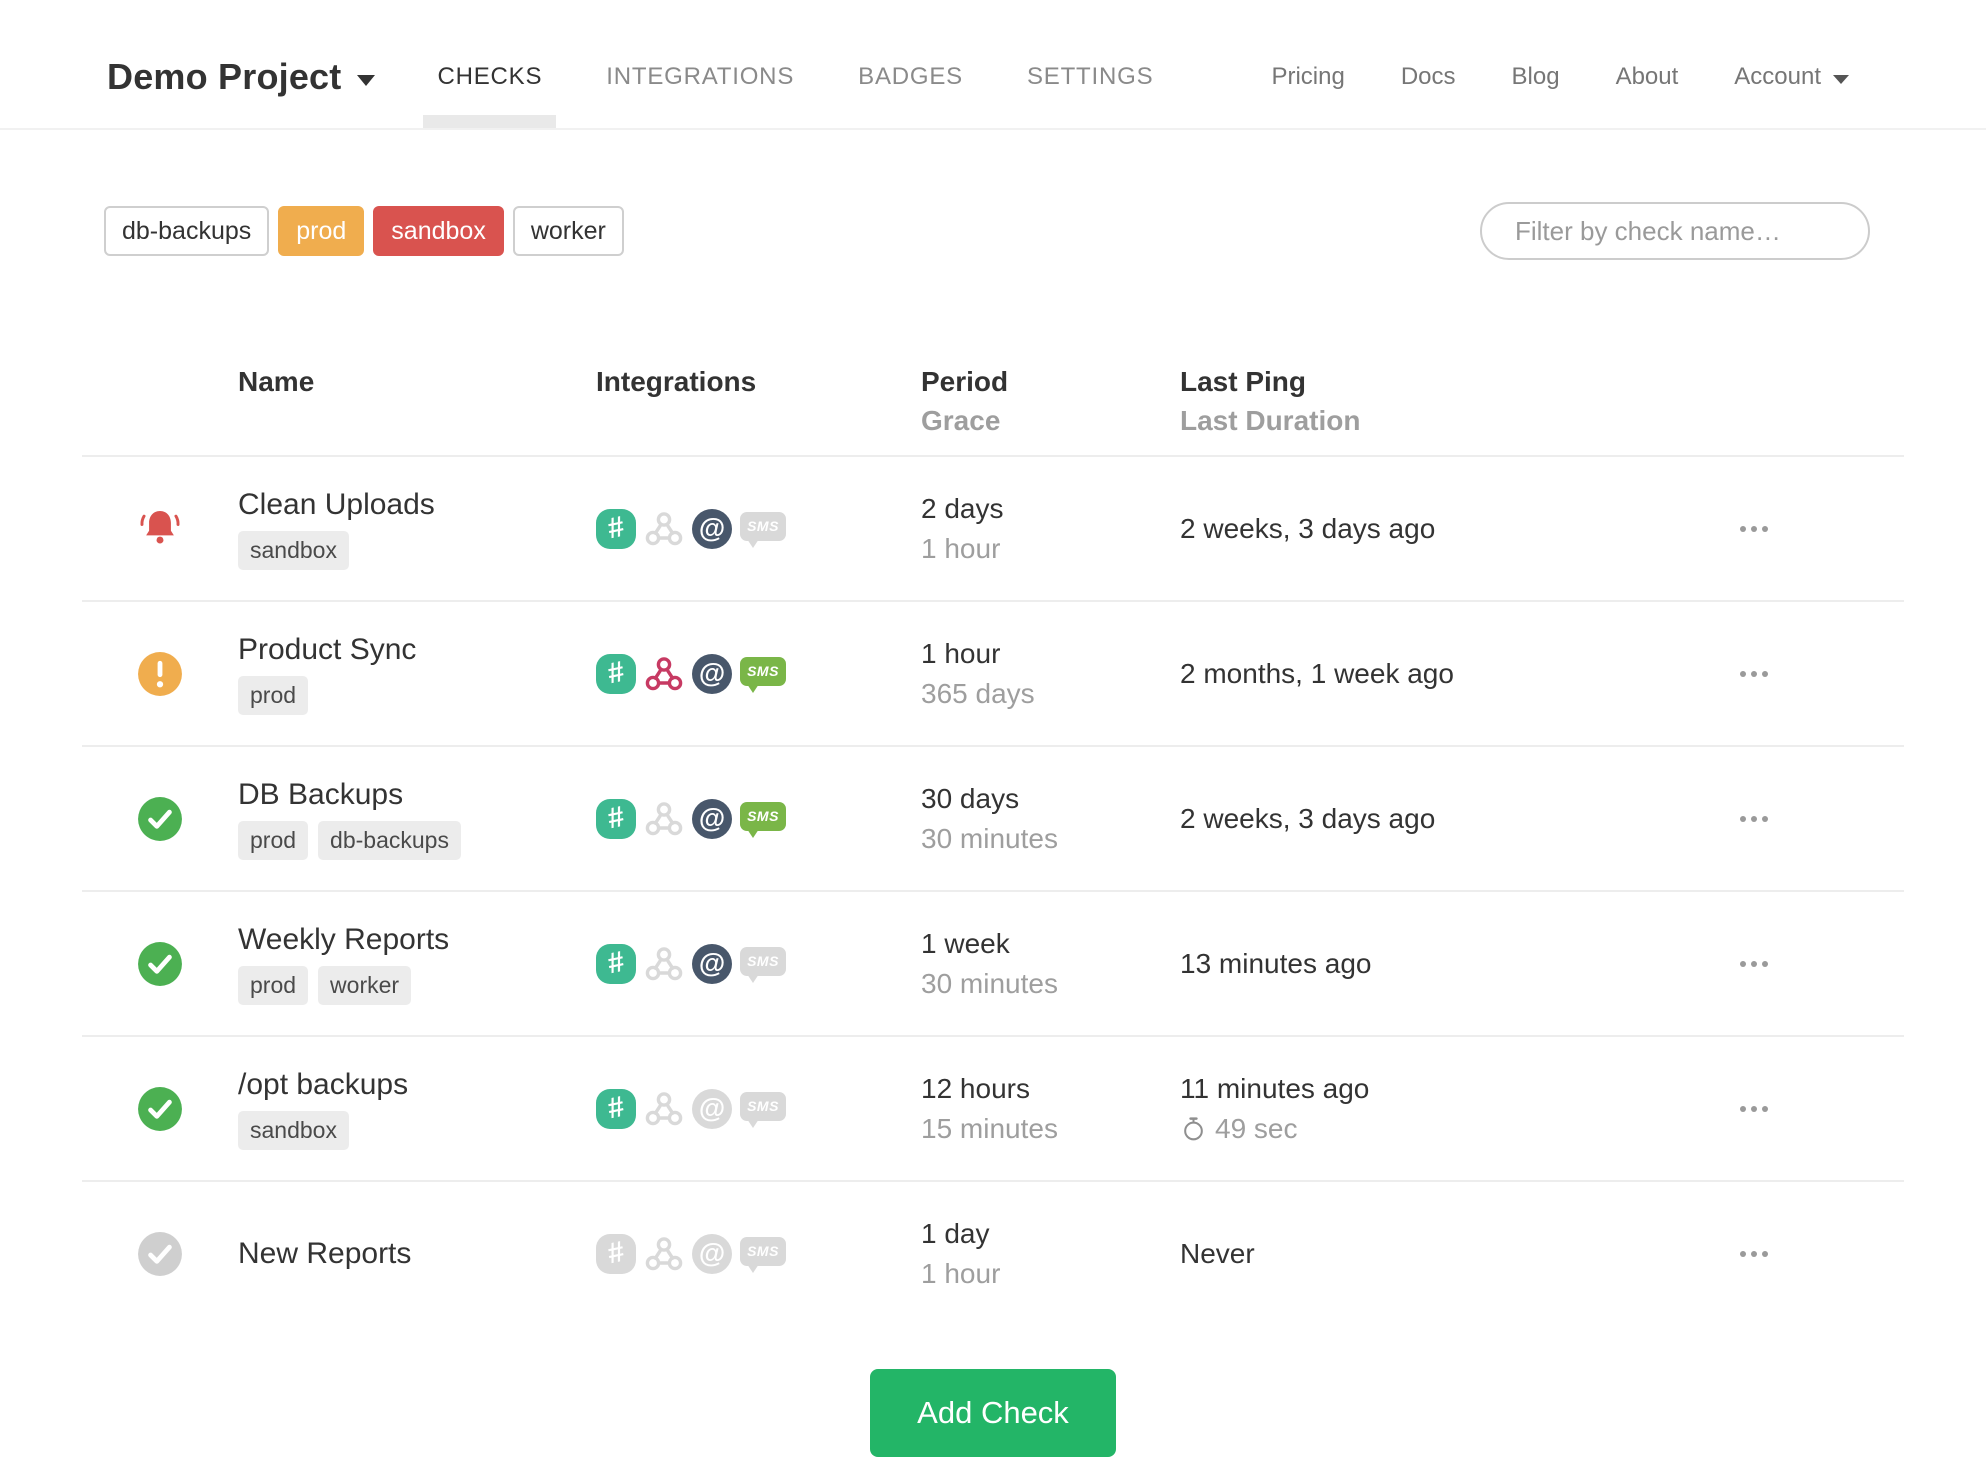  I want to click on period-value: 1 hour, so click(961, 653).